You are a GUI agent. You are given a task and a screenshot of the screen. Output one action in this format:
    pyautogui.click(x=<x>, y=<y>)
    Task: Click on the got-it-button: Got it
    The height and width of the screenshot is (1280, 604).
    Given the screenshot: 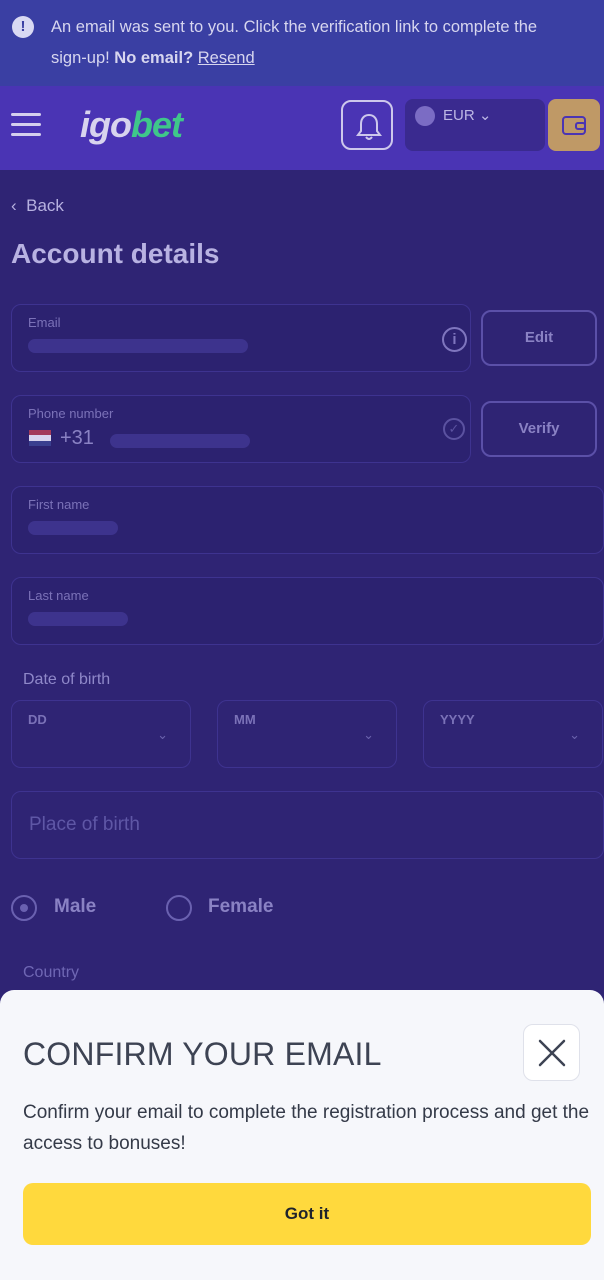 What is the action you would take?
    pyautogui.click(x=307, y=1214)
    